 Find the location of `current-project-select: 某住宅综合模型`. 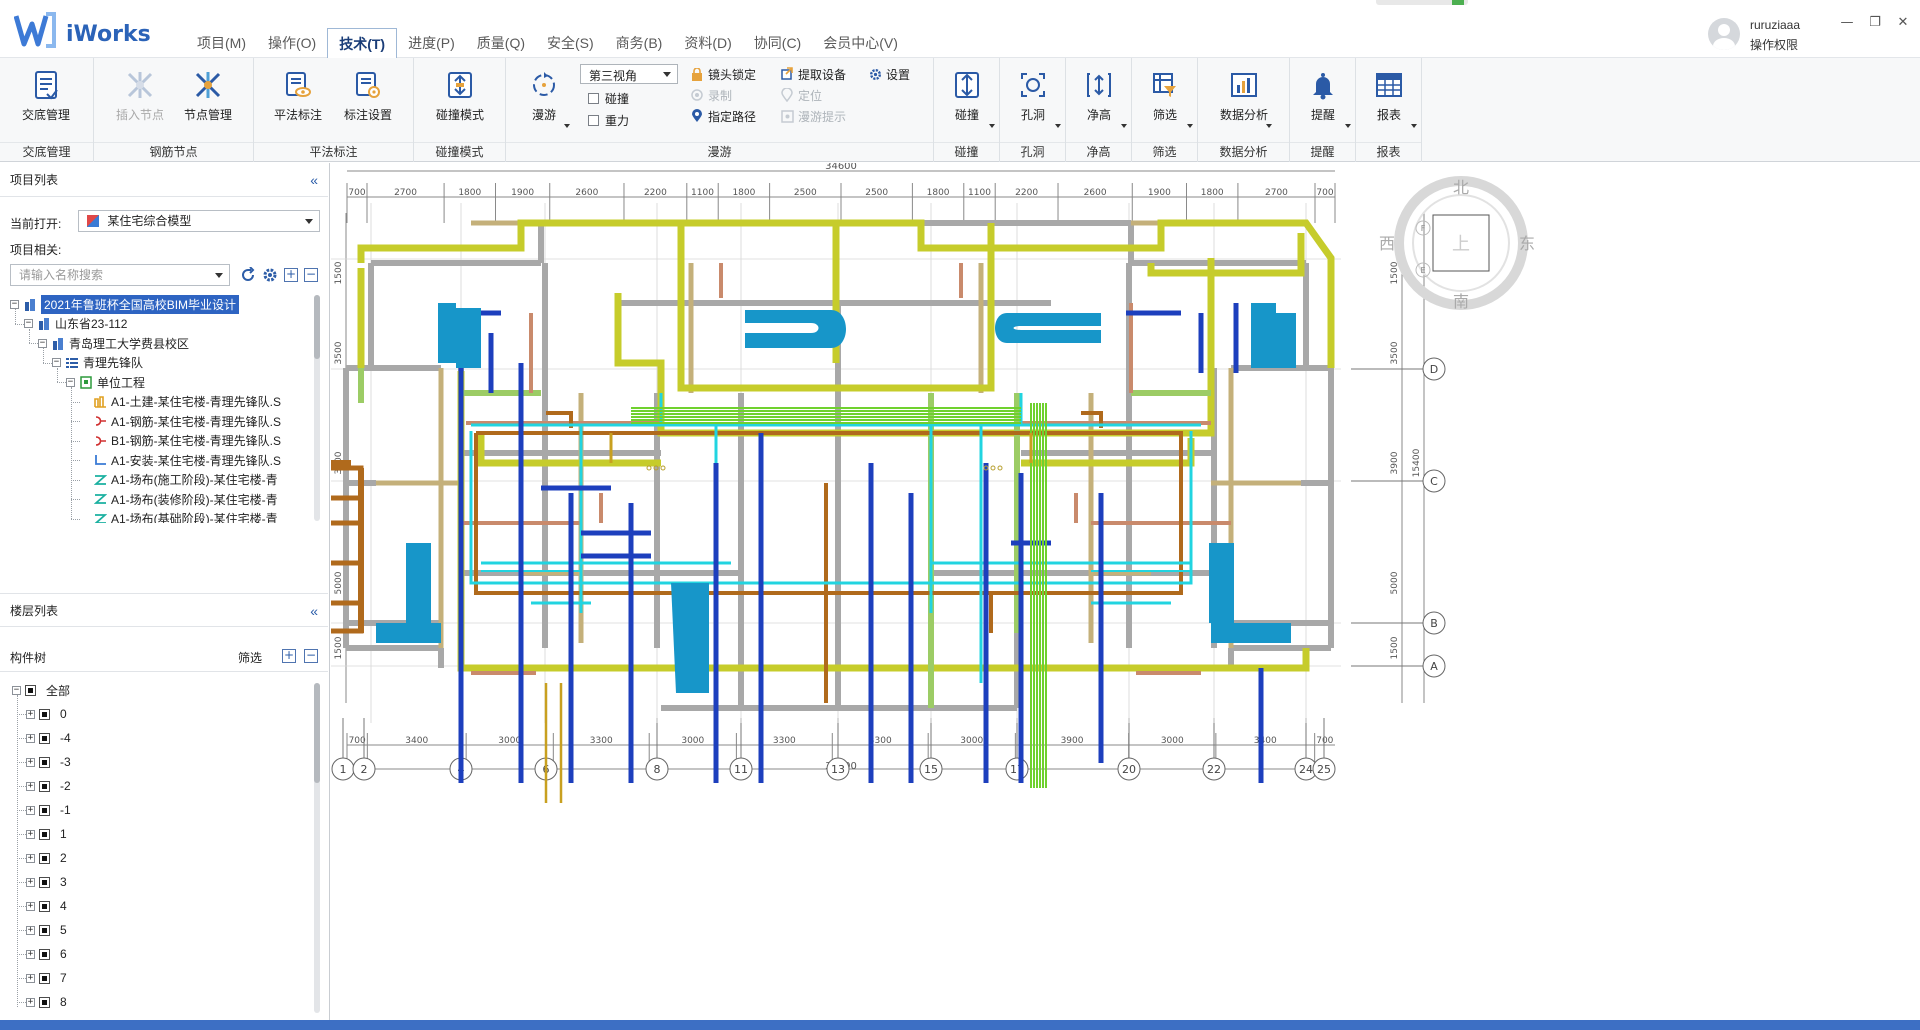

current-project-select: 某住宅综合模型 is located at coordinates (199, 221).